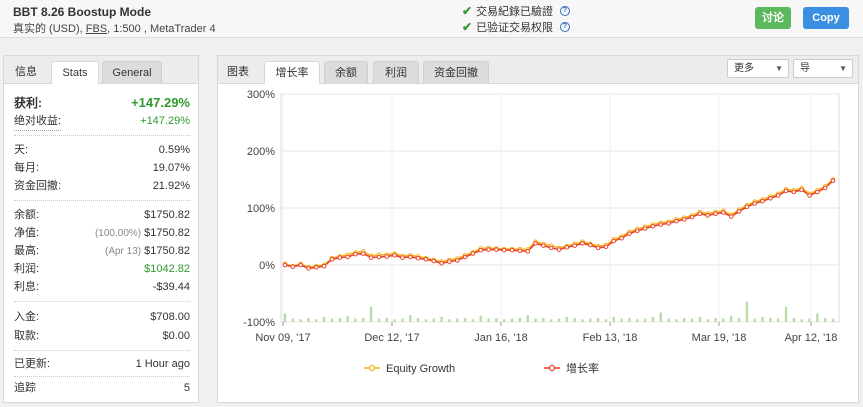 This screenshot has height=407, width=863. What do you see at coordinates (582, 368) in the screenshot?
I see `legend-label: 增长率` at bounding box center [582, 368].